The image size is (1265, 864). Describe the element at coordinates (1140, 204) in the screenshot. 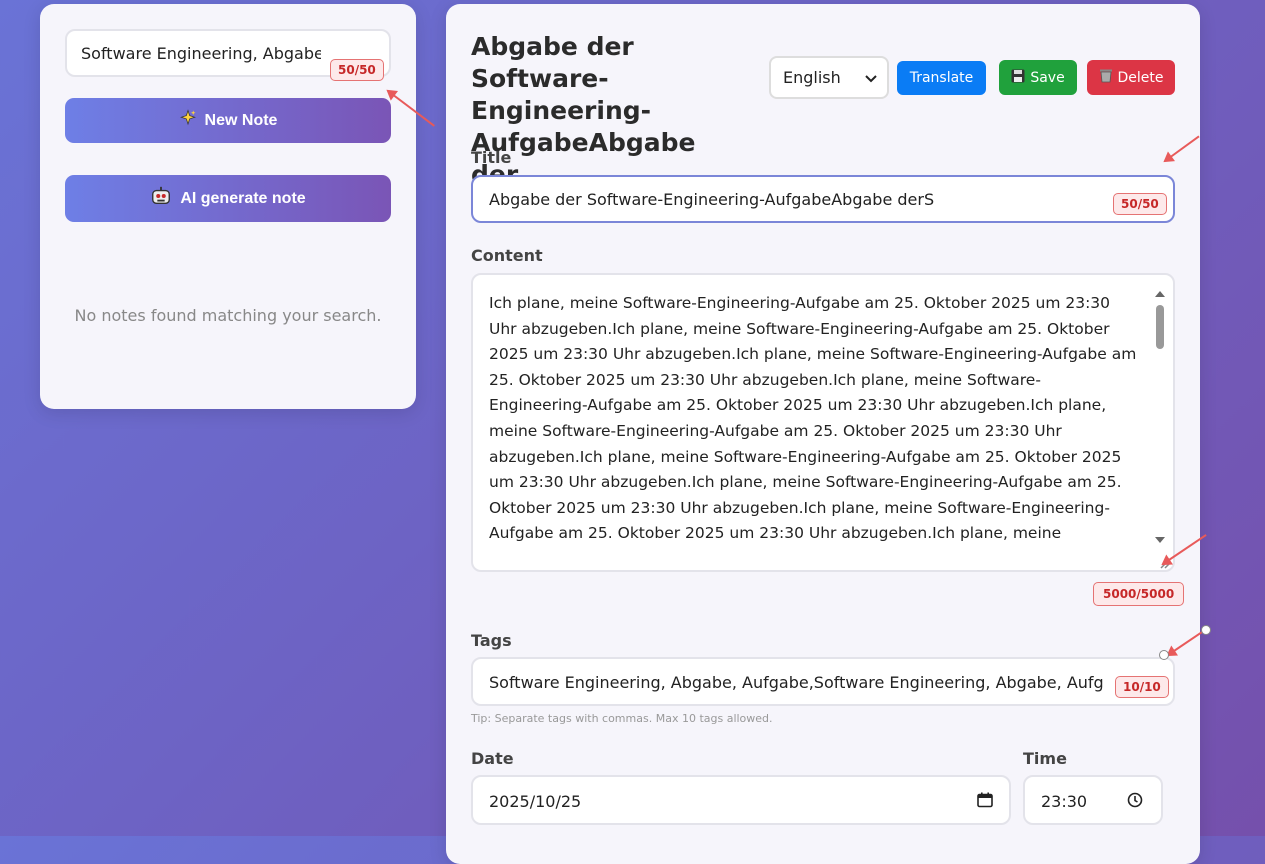

I see `title-char-counter: 50/50` at that location.